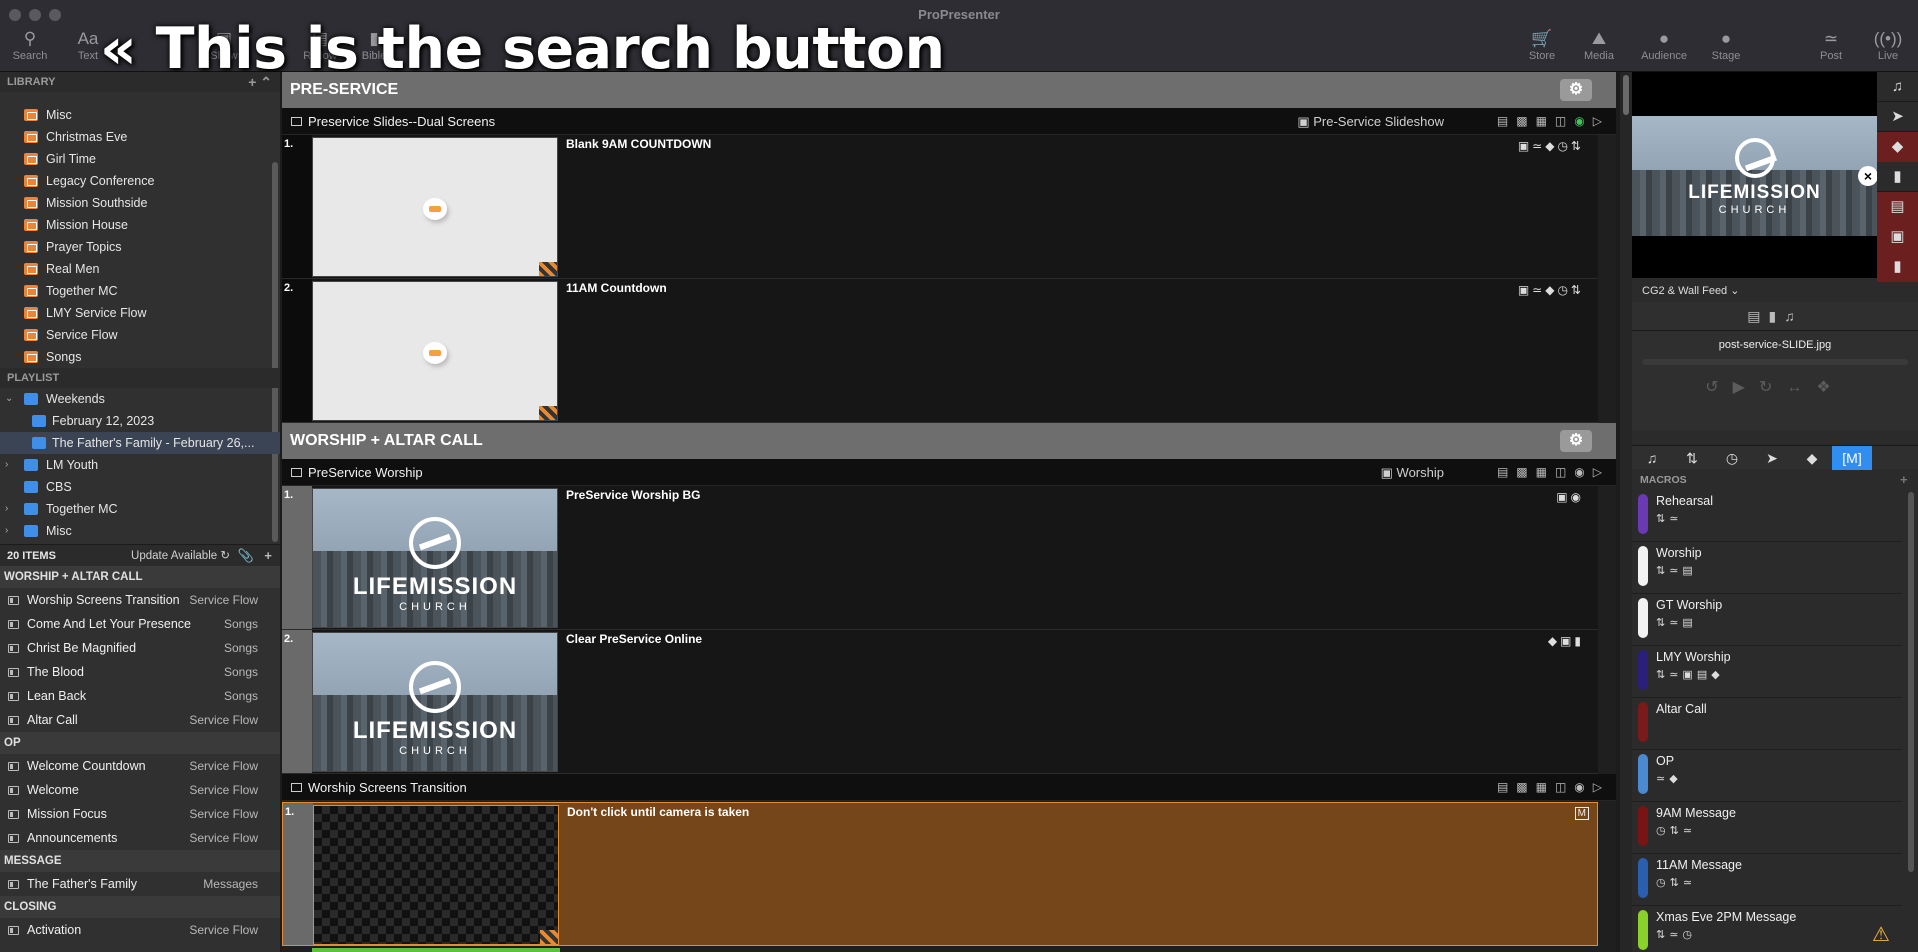  I want to click on arrangement-label: ▣ Pre-Service Slideshow, so click(1370, 121).